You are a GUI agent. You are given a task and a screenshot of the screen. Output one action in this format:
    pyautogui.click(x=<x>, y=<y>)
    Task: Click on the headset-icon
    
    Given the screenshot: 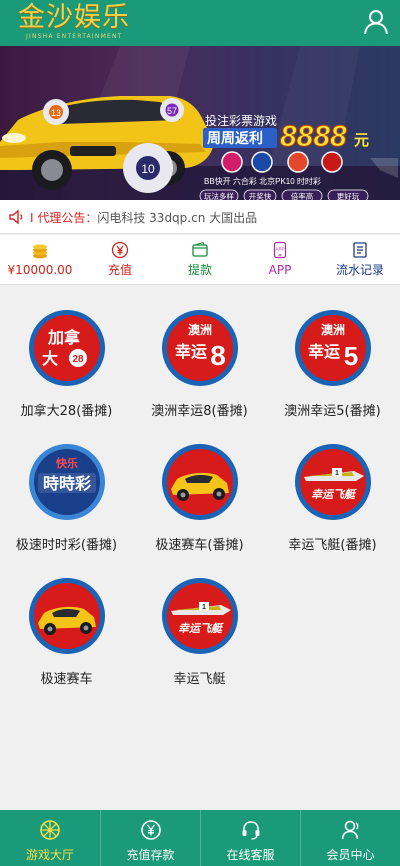 What is the action you would take?
    pyautogui.click(x=250, y=830)
    